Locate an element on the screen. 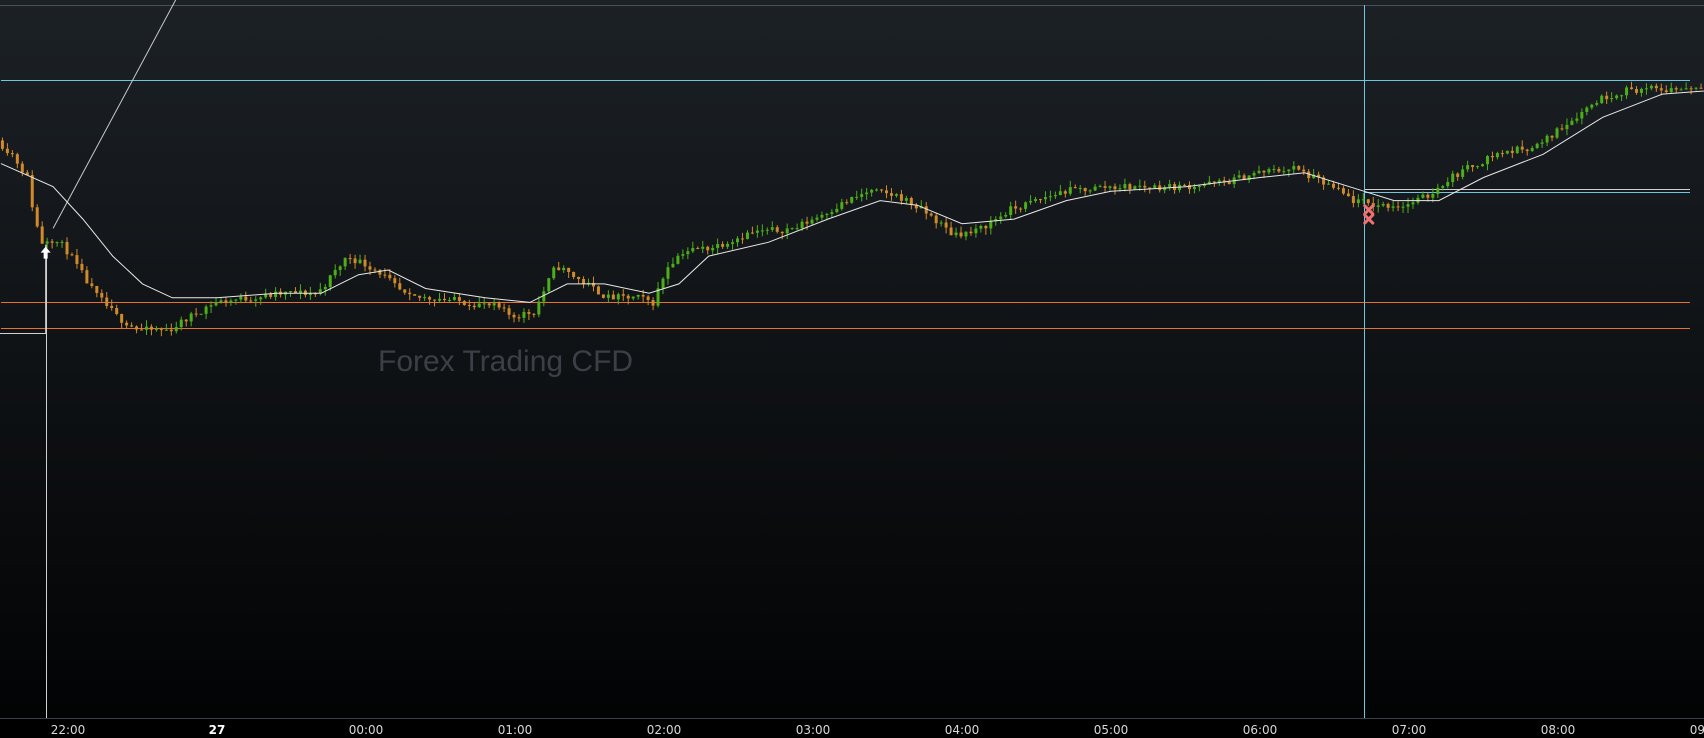 This screenshot has height=738, width=1704. time-tick-label: 22:00 is located at coordinates (68, 730).